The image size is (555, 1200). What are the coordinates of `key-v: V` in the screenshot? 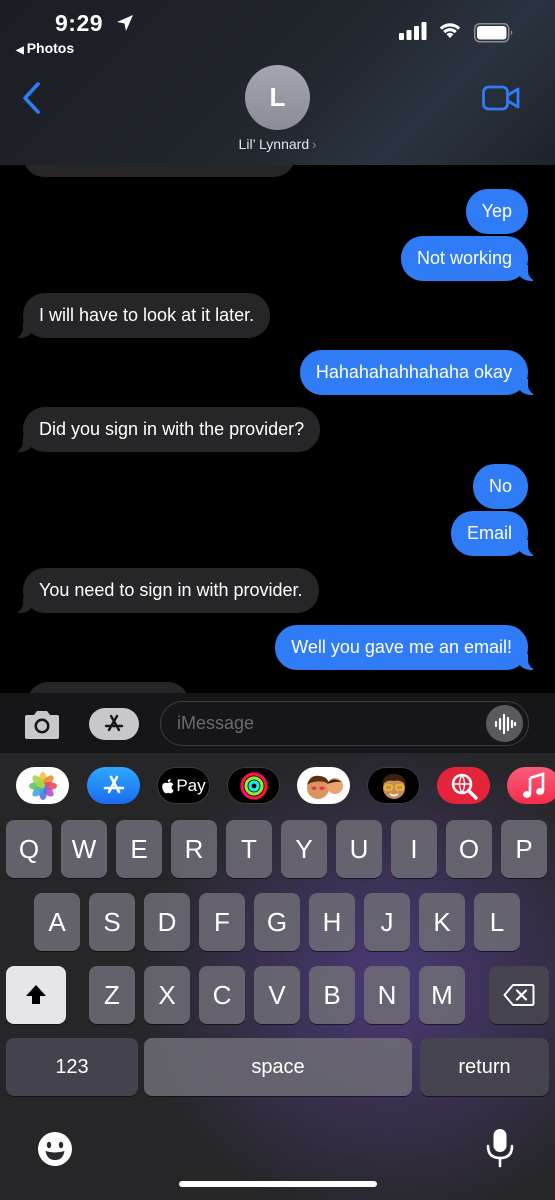 It's located at (277, 995).